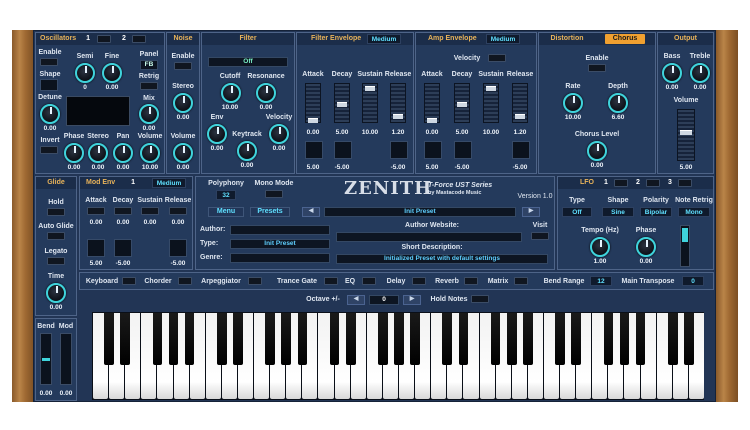 This screenshot has width=750, height=430. I want to click on arpeggiator-toggle, so click(255, 281).